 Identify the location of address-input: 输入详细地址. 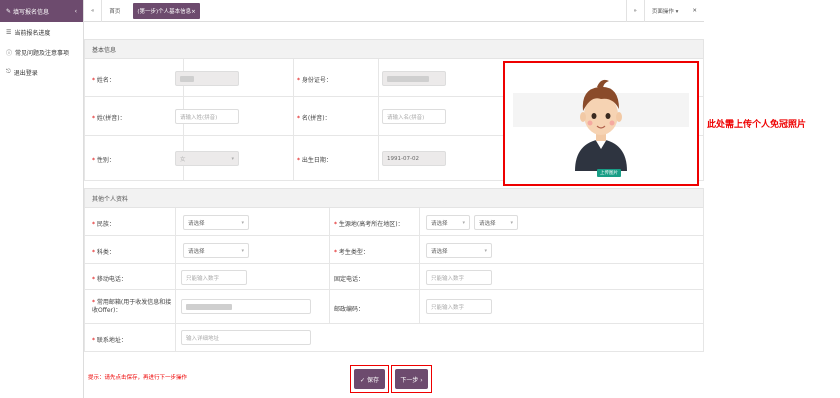
(246, 337).